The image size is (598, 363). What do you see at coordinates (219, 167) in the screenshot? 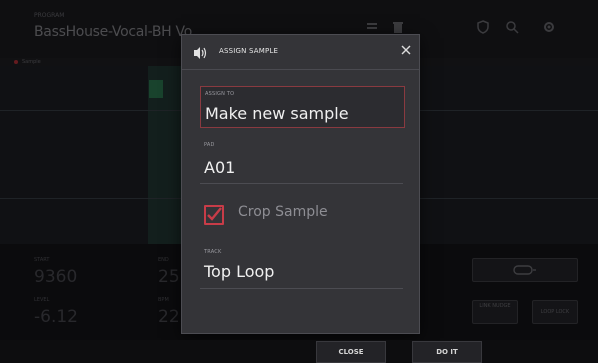
I see `pad-value: A01` at bounding box center [219, 167].